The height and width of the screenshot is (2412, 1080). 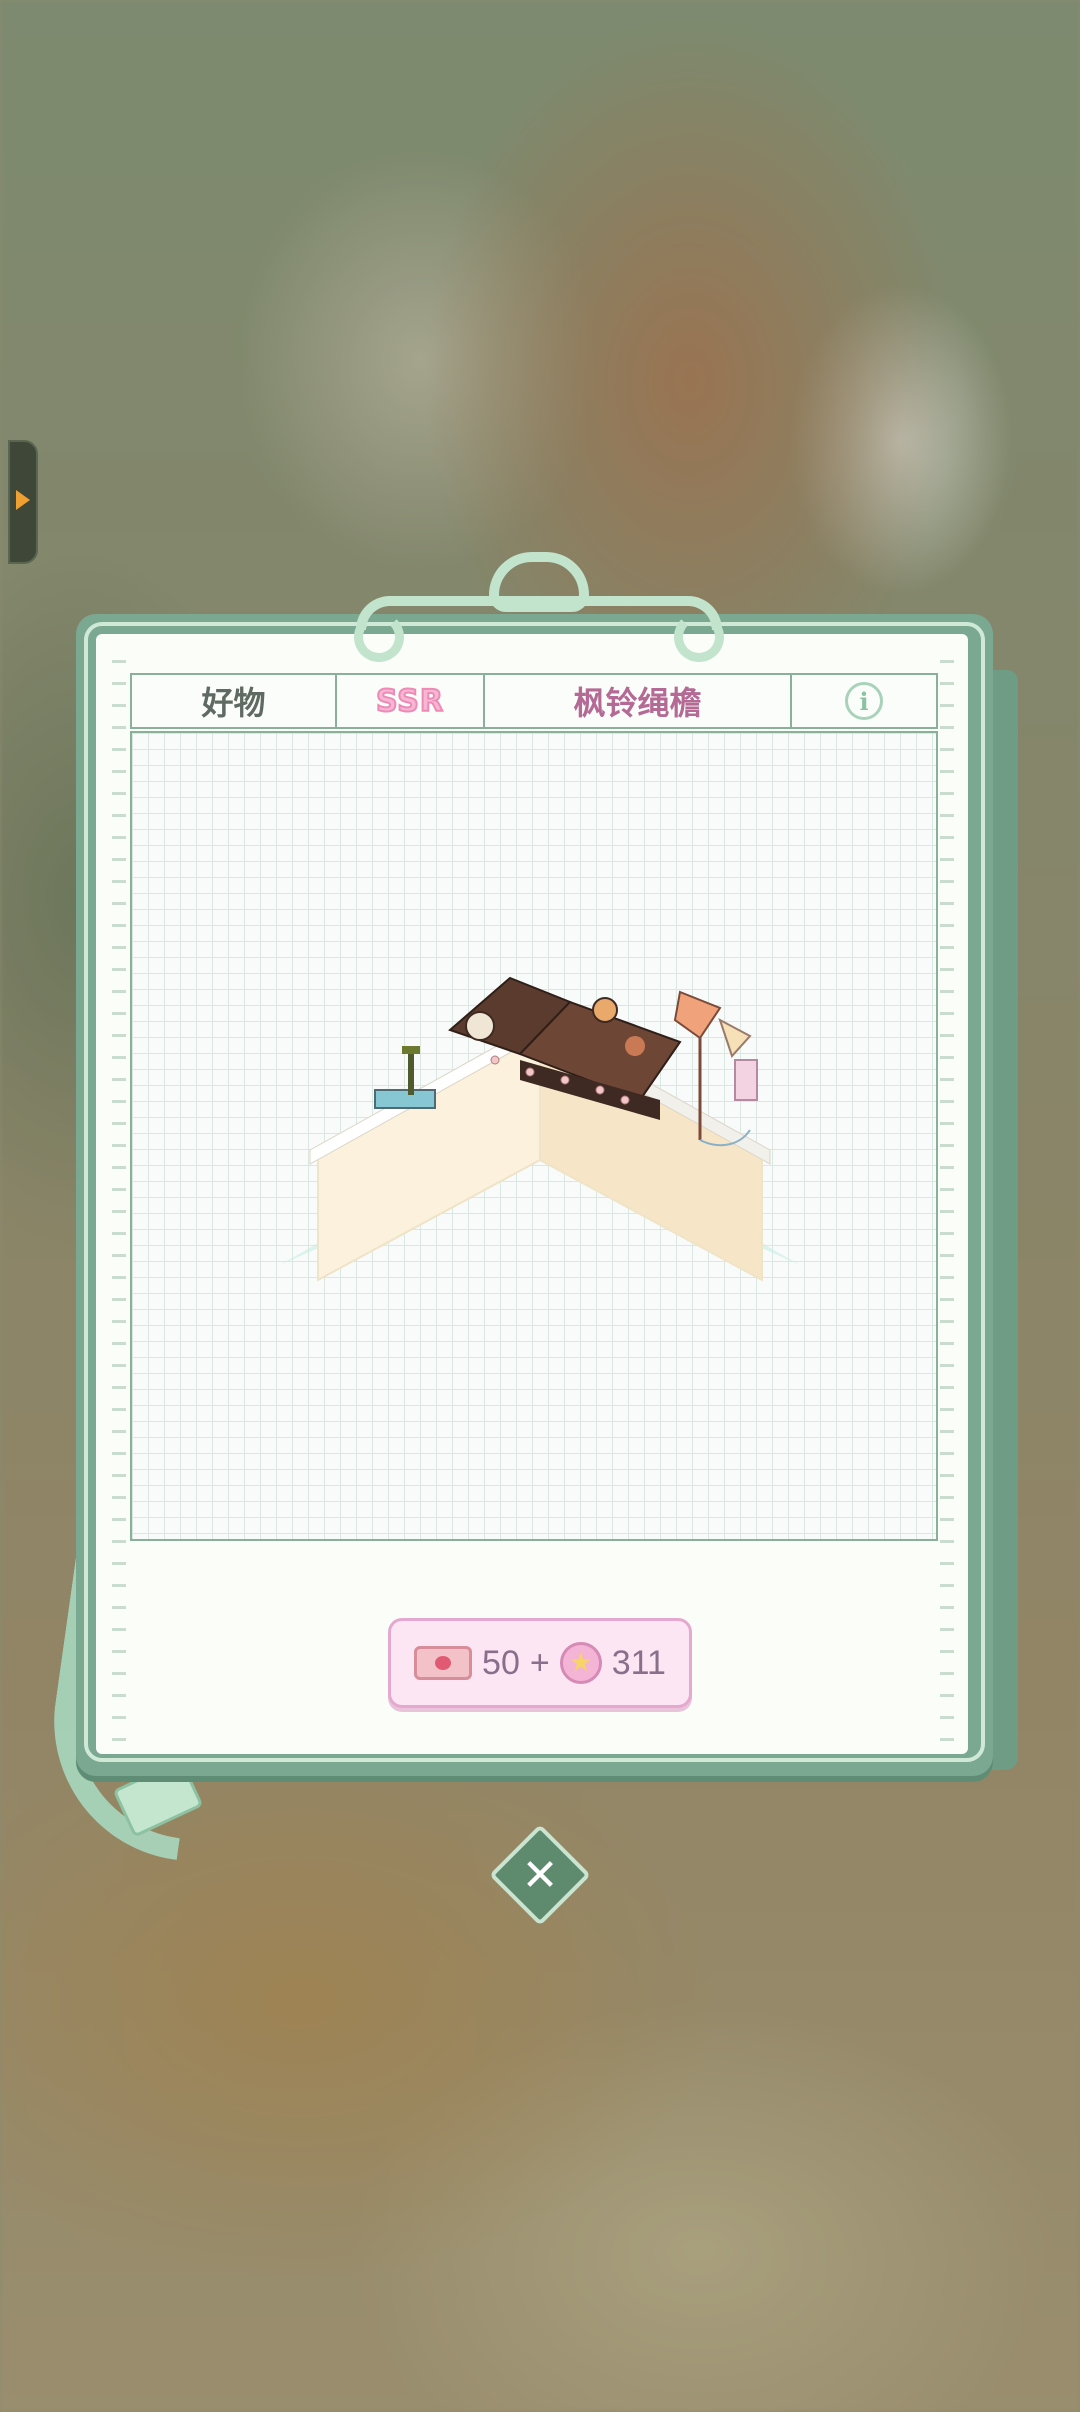 What do you see at coordinates (580, 1663) in the screenshot?
I see `star-coin-icon: ★` at bounding box center [580, 1663].